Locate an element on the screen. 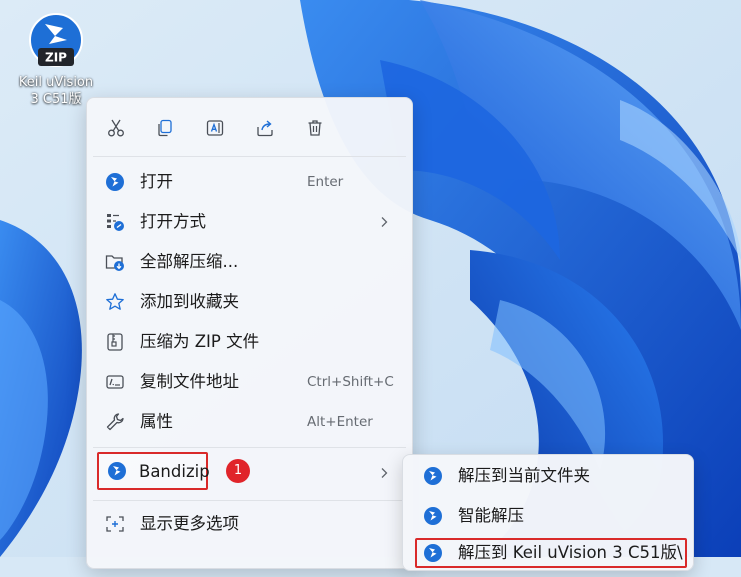  share-button is located at coordinates (265, 128).